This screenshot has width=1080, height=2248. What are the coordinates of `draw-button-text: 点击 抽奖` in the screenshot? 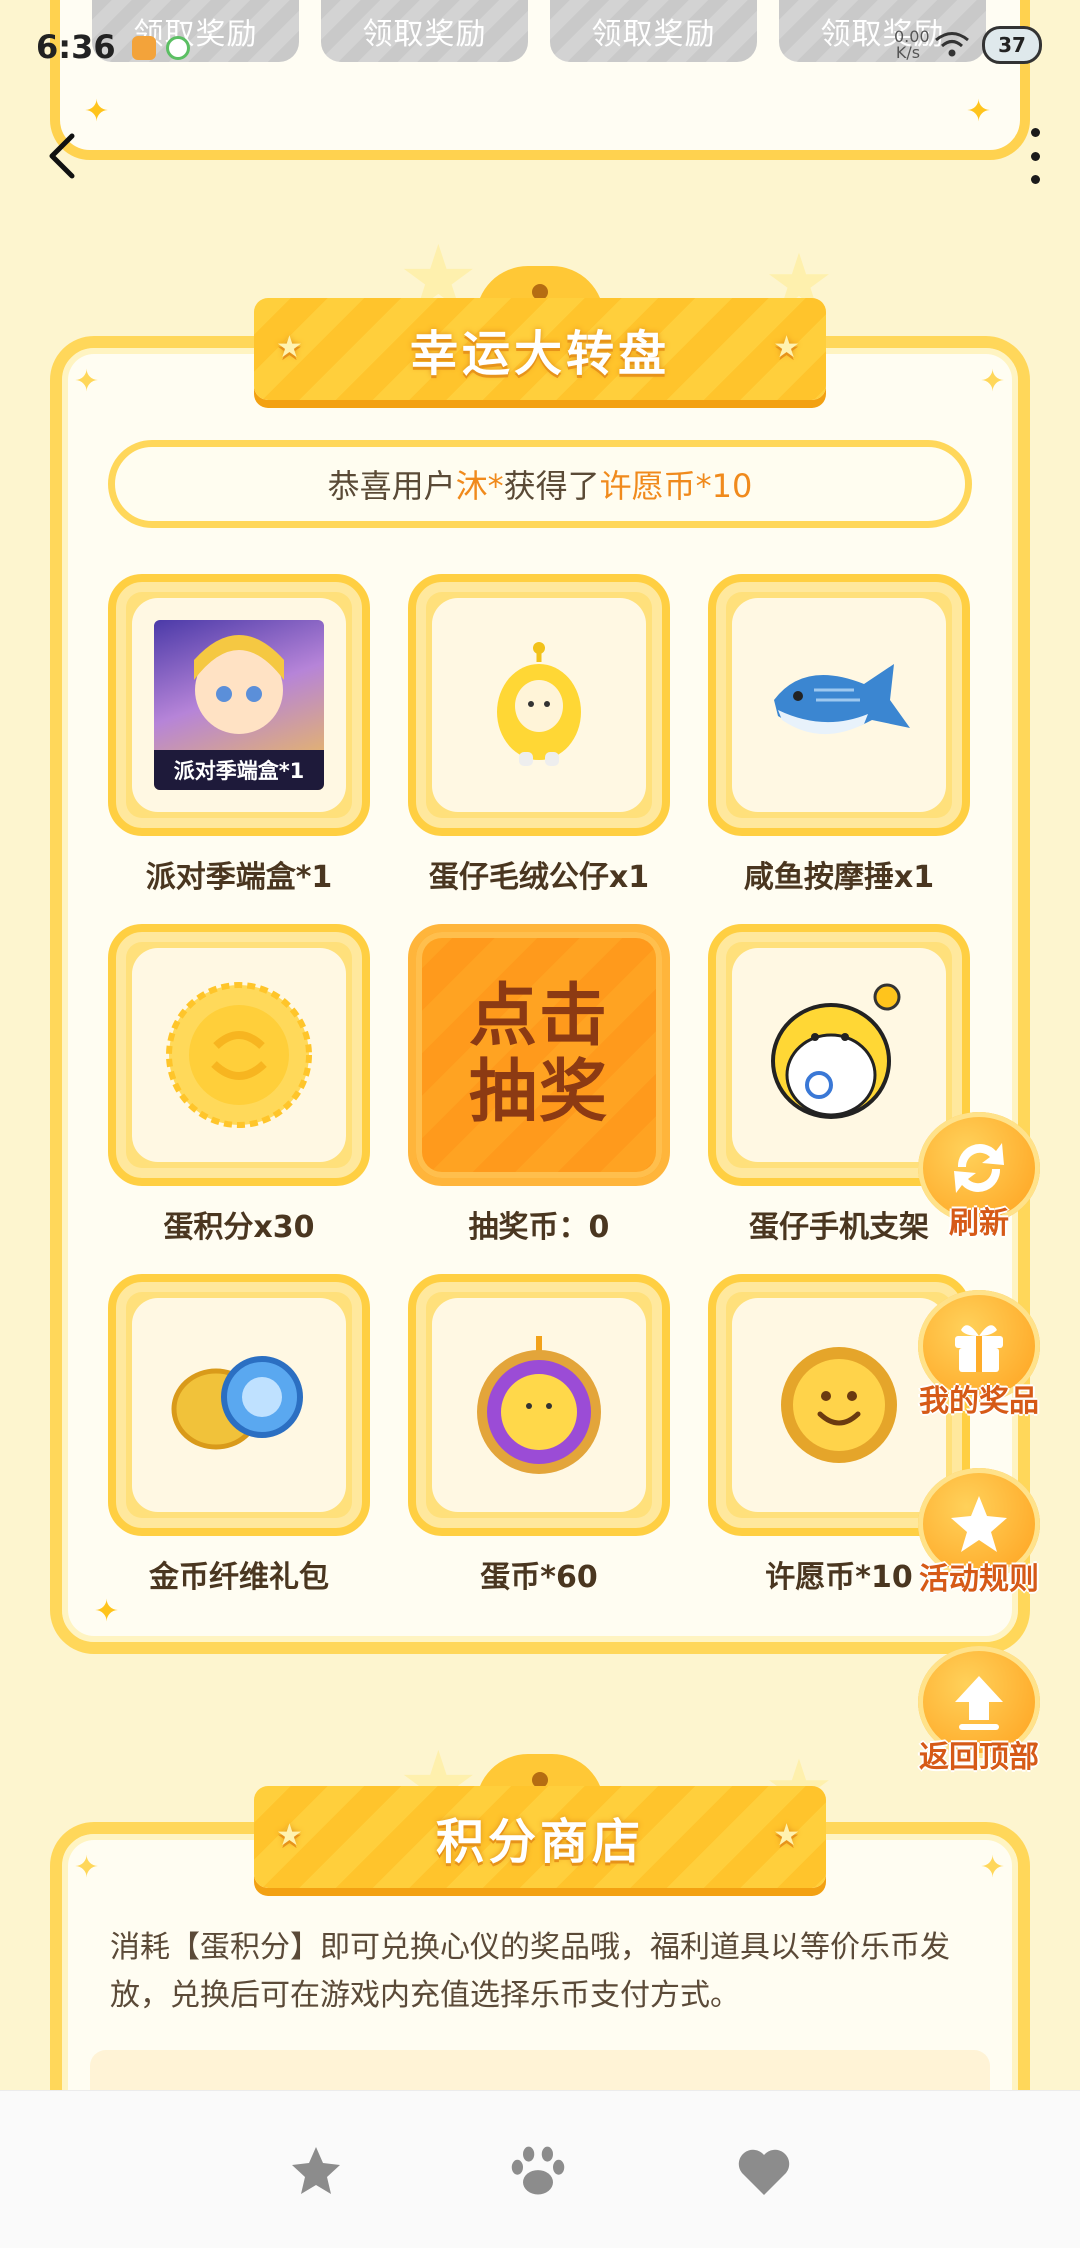 It's located at (538, 1054).